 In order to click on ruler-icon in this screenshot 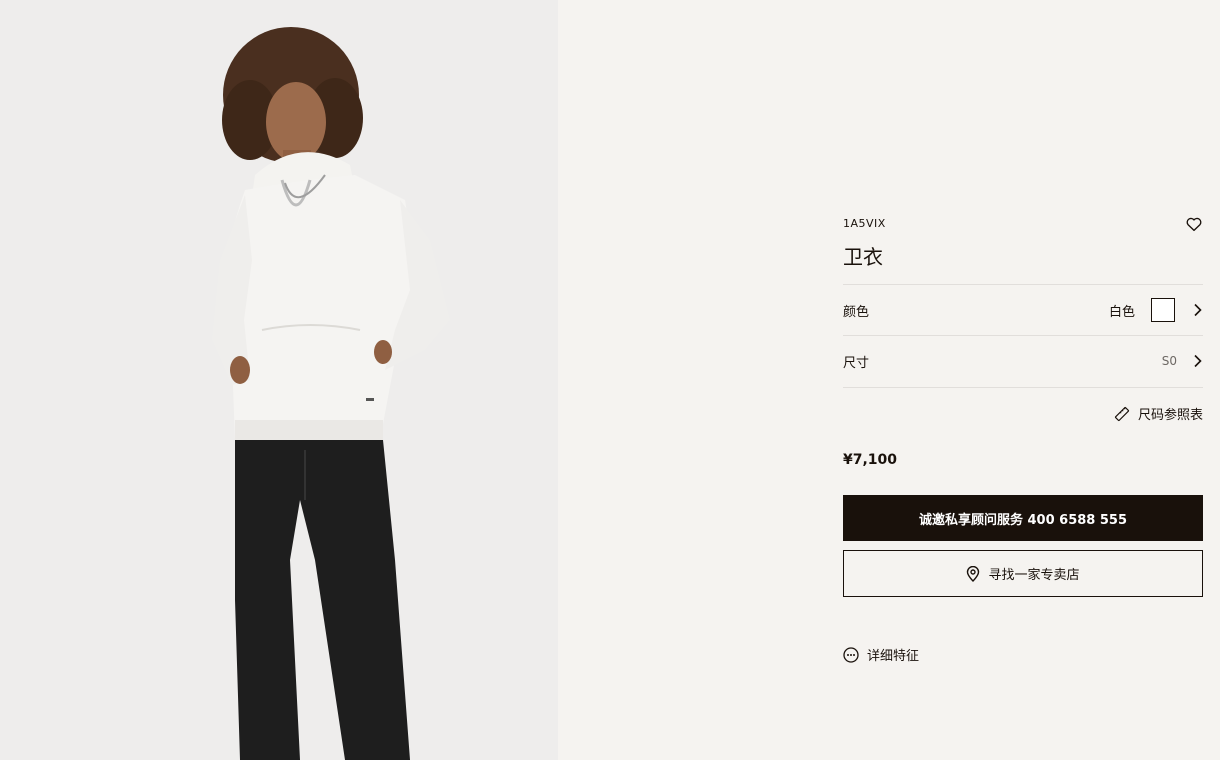, I will do `click(1122, 413)`.